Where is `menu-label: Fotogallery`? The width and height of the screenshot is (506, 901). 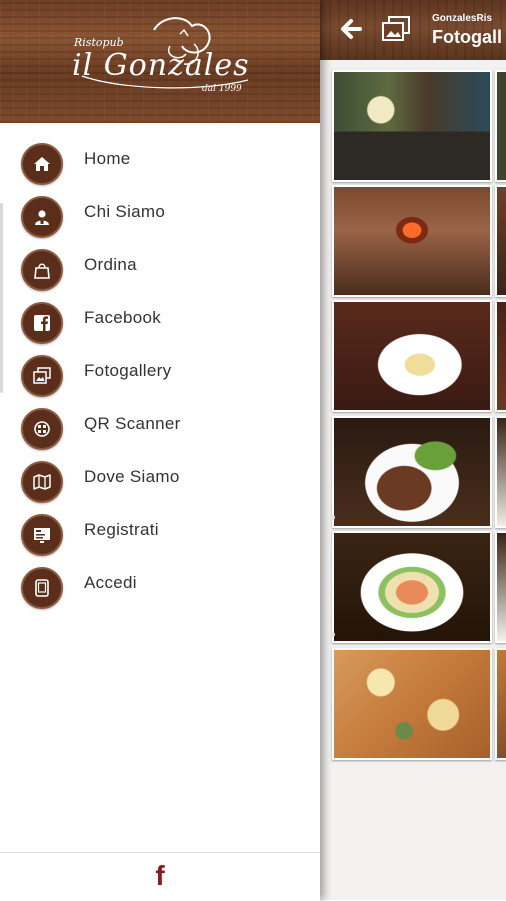
menu-label: Fotogallery is located at coordinates (128, 370).